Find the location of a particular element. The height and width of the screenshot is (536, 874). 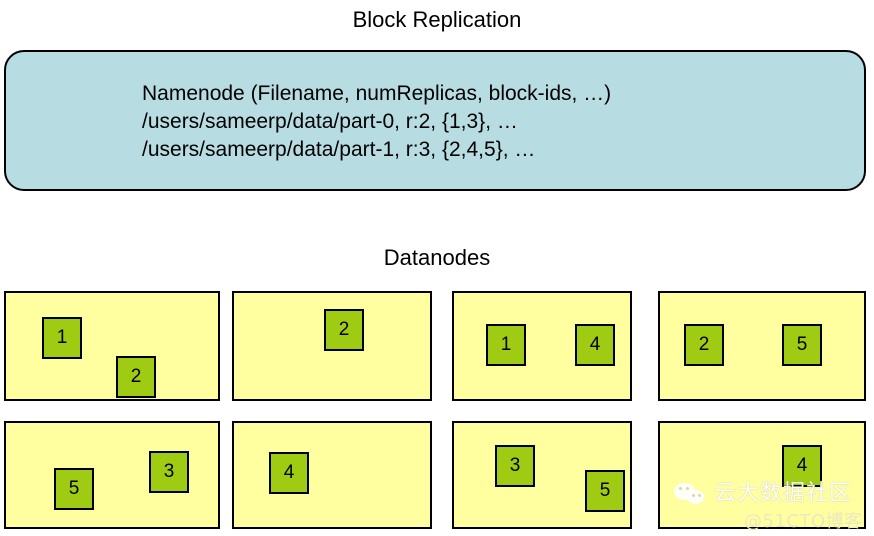

datanode-4: 25 is located at coordinates (762, 346).